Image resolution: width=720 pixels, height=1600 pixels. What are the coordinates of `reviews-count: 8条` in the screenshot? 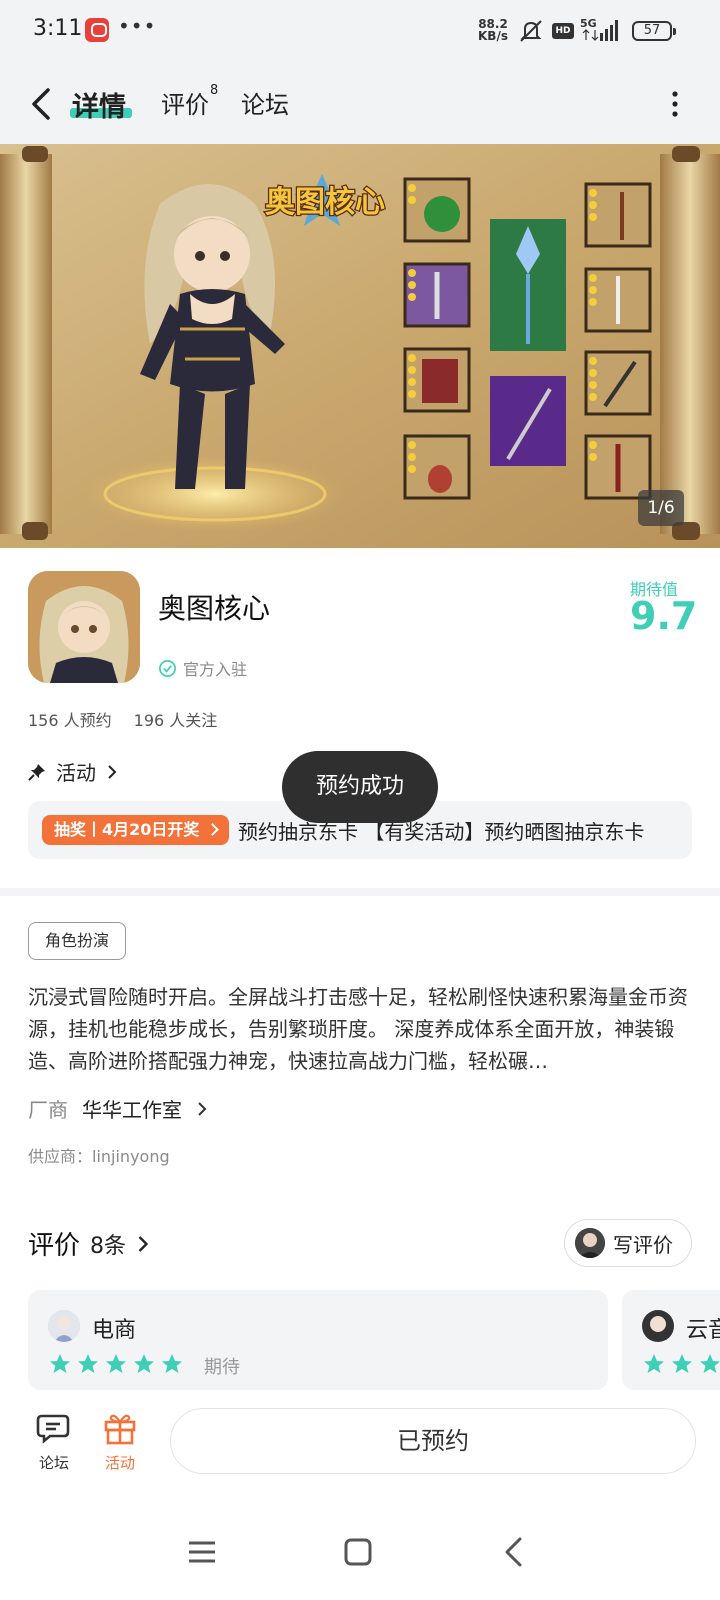 It's located at (108, 1246).